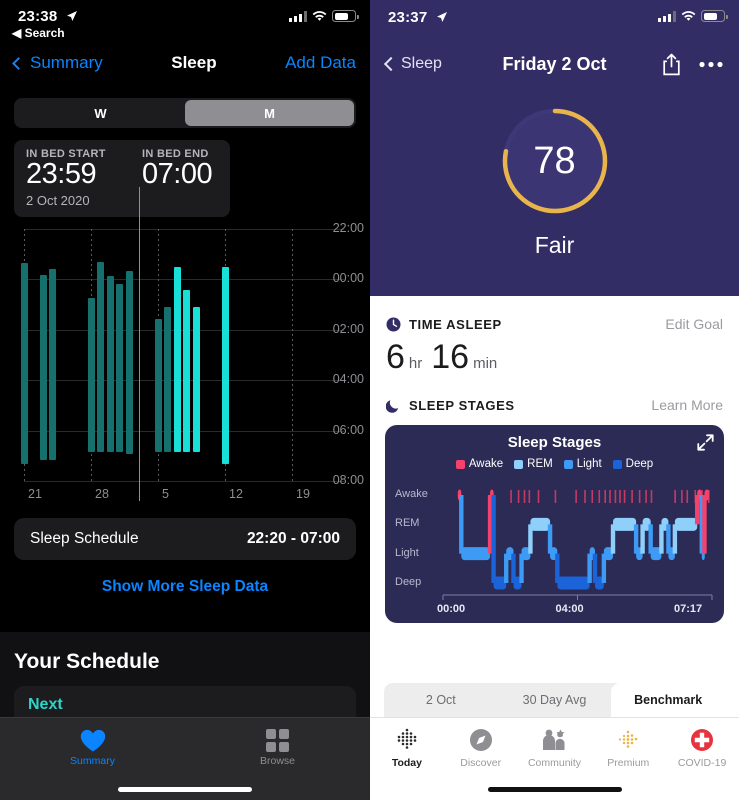 This screenshot has width=739, height=800. What do you see at coordinates (408, 582) in the screenshot?
I see `hypnogram-y-label: Deep` at bounding box center [408, 582].